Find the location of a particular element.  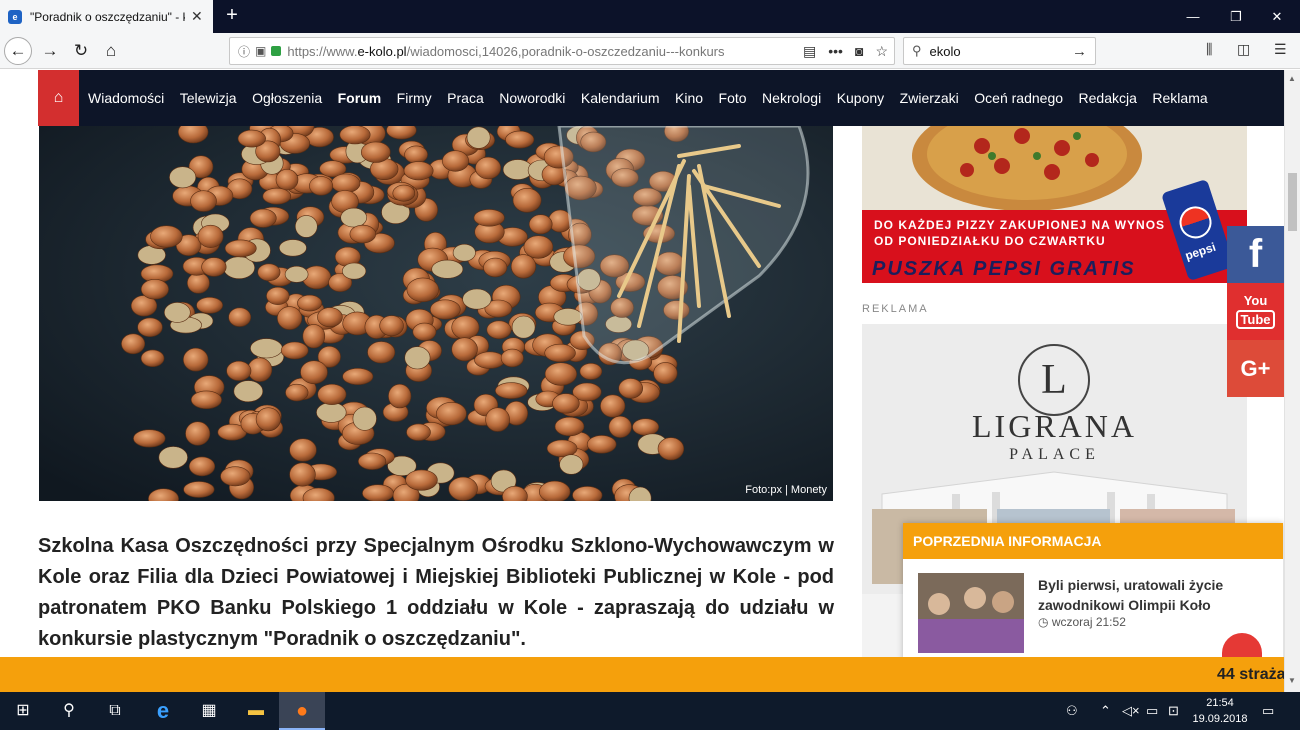

menu-item-nekrologi: Nekrologi is located at coordinates (791, 98).